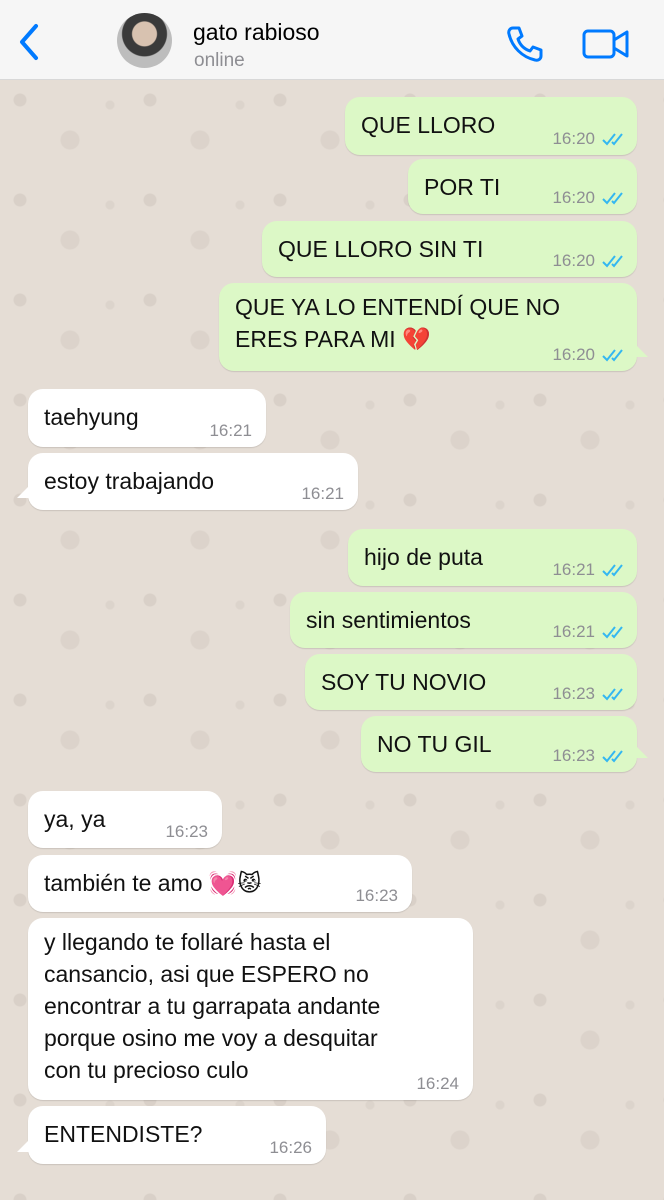  What do you see at coordinates (404, 682) in the screenshot?
I see `message-text: SOY TU NOVIO` at bounding box center [404, 682].